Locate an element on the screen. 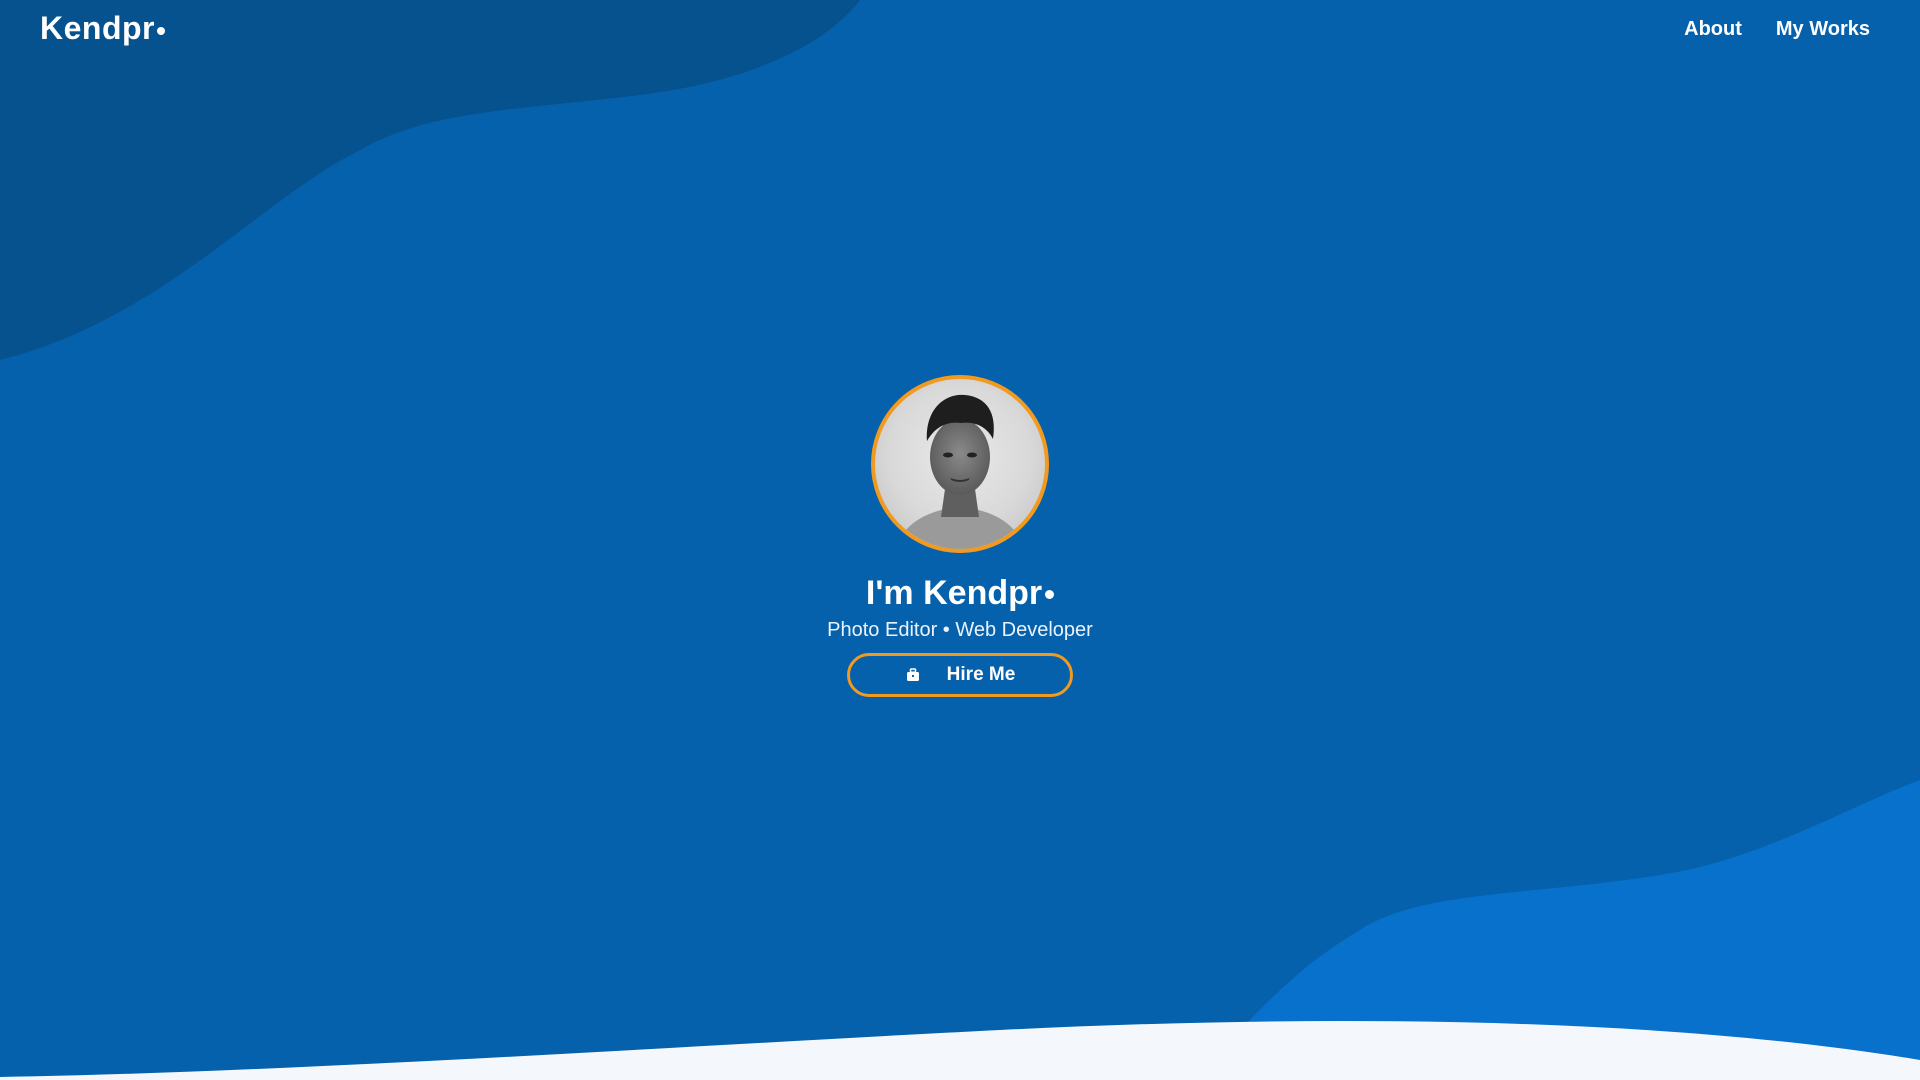 The width and height of the screenshot is (1920, 1080). brand-logo: Kendpr is located at coordinates (102, 28).